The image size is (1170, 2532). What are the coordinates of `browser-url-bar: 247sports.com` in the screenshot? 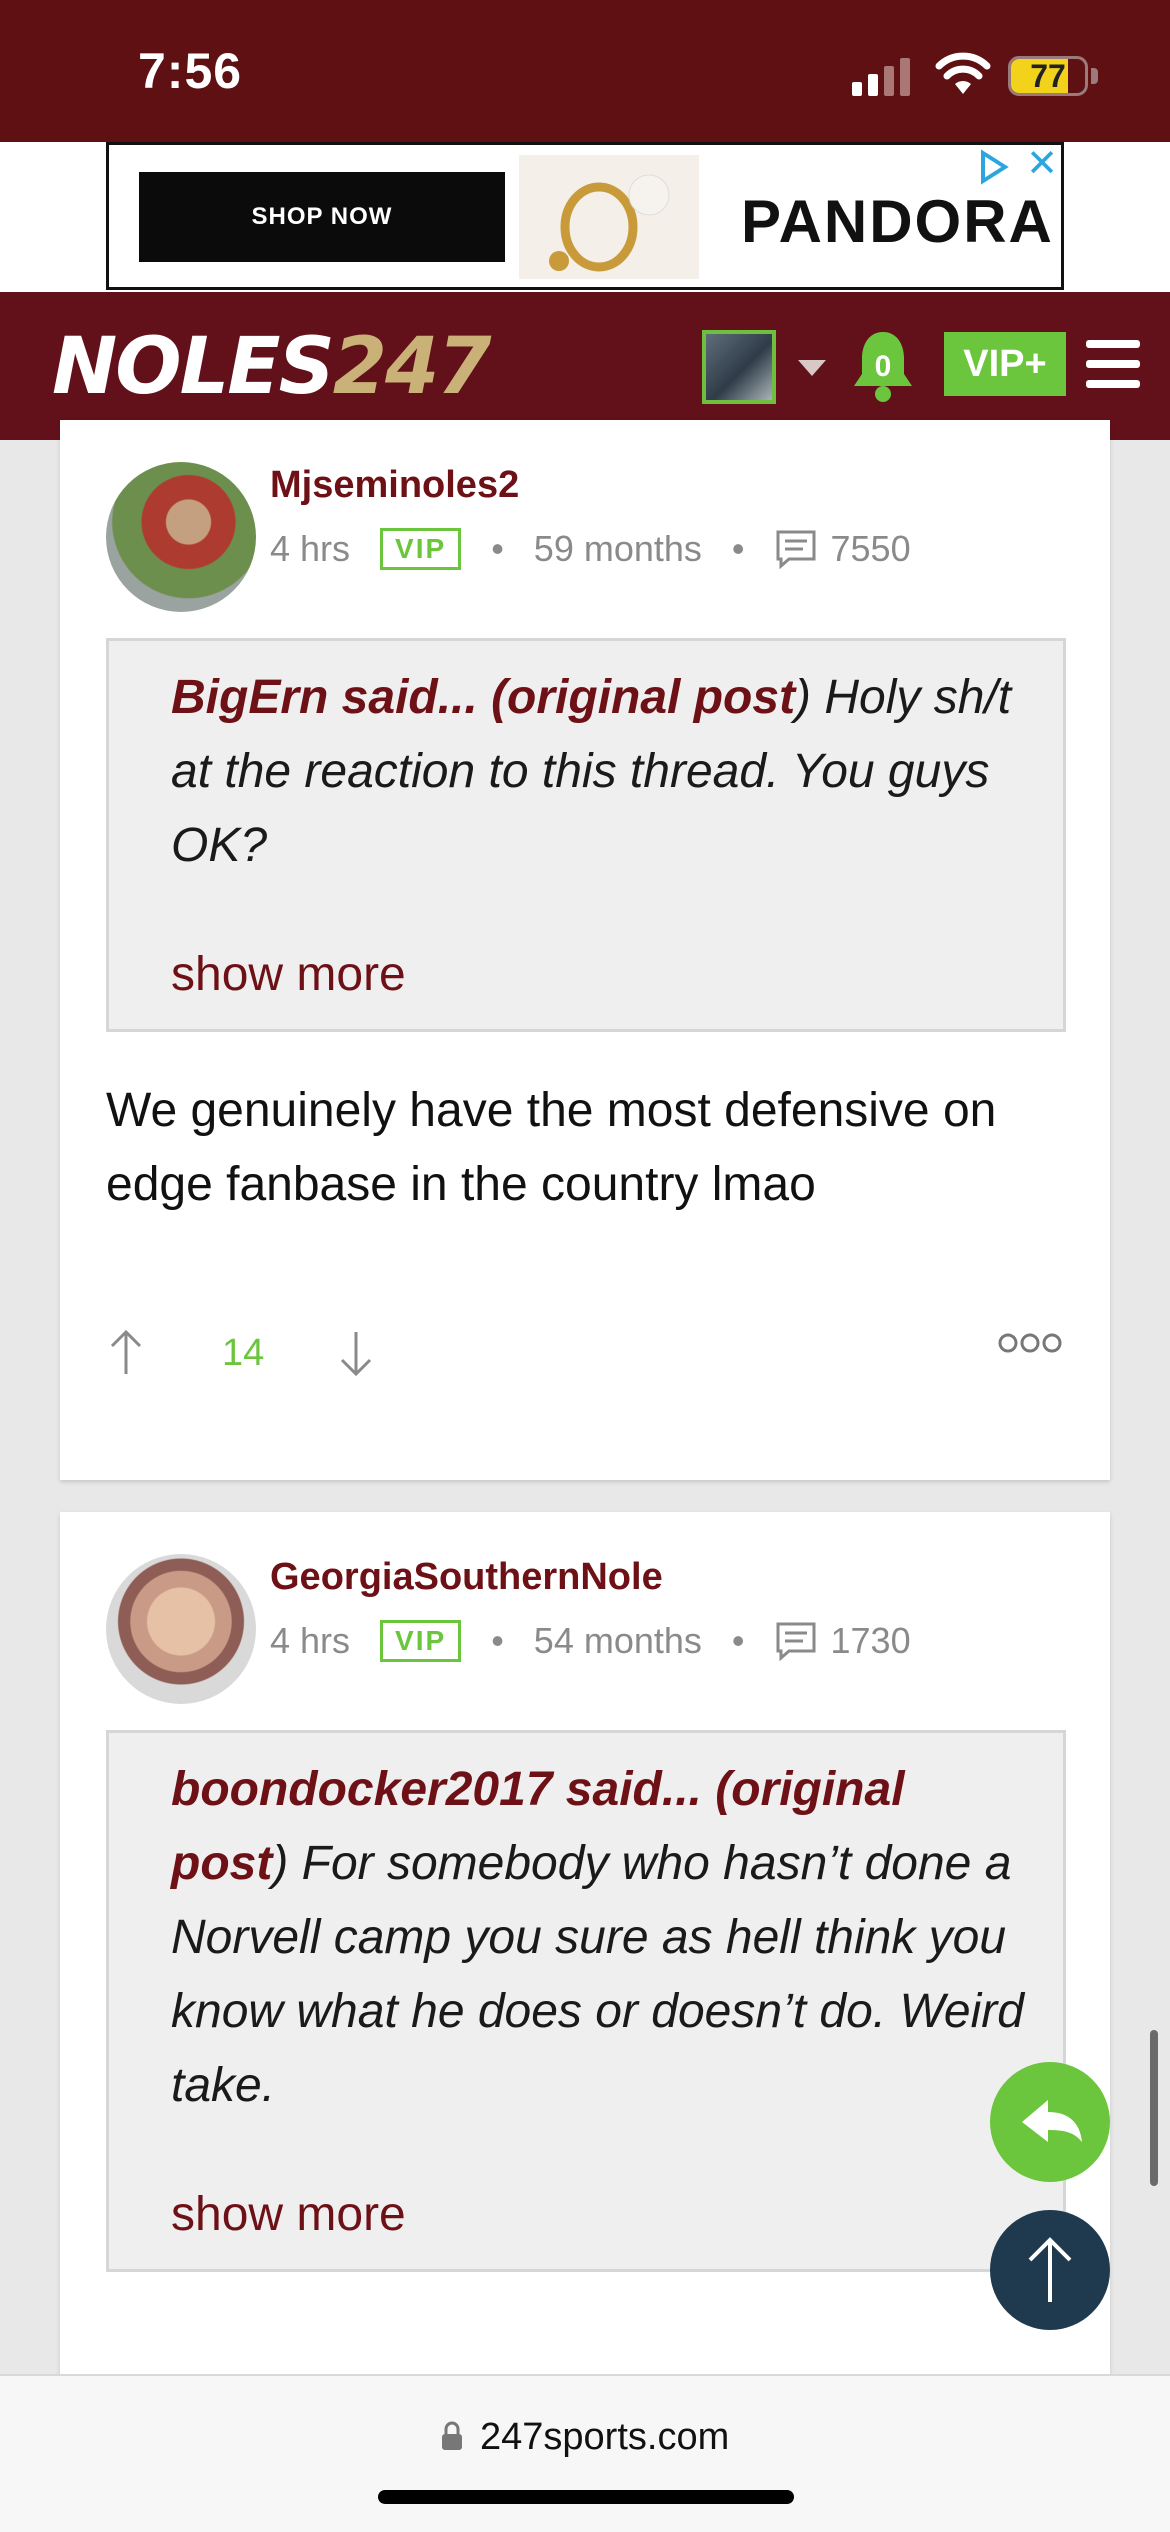 It's located at (585, 2453).